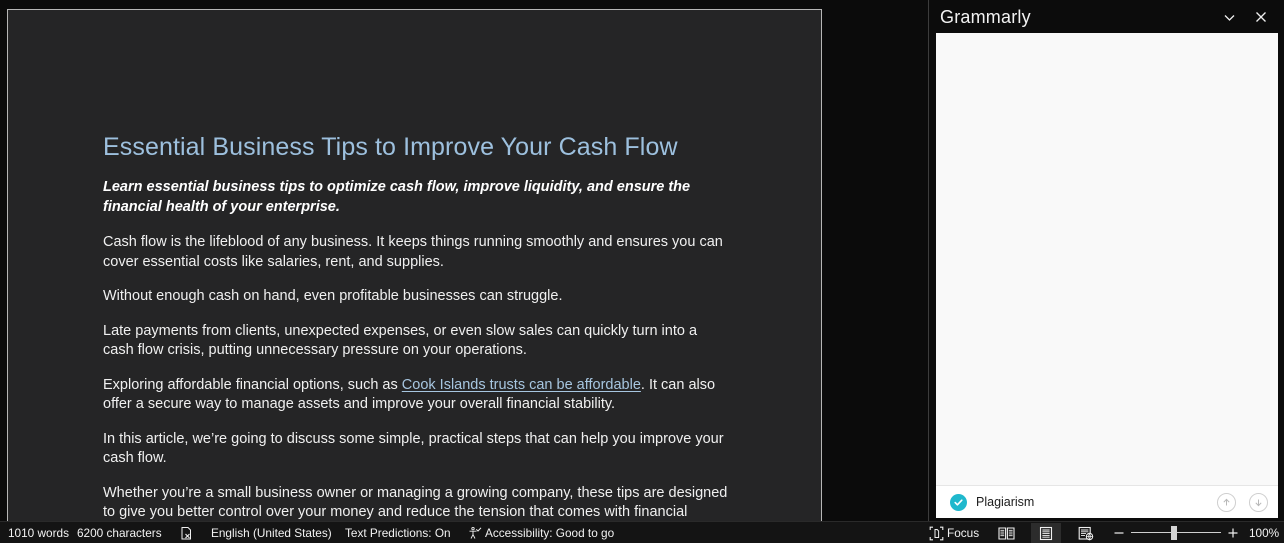 This screenshot has height=543, width=1284. What do you see at coordinates (1233, 532) in the screenshot?
I see `zoom-in-button` at bounding box center [1233, 532].